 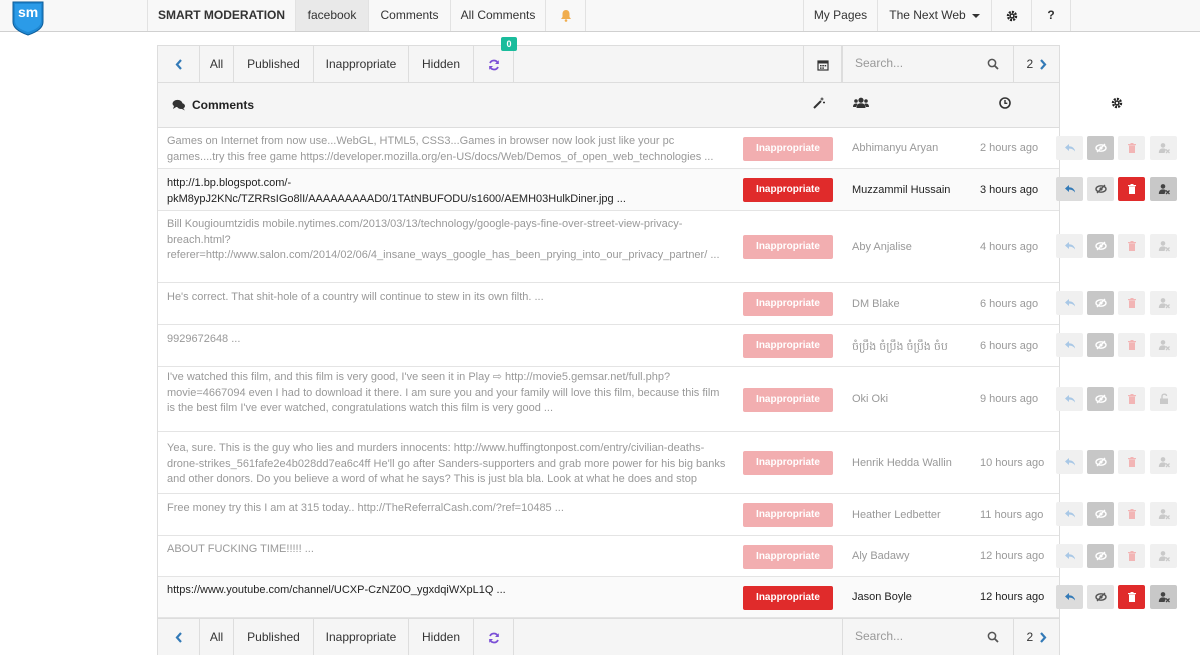 I want to click on wand-icon, so click(x=819, y=103).